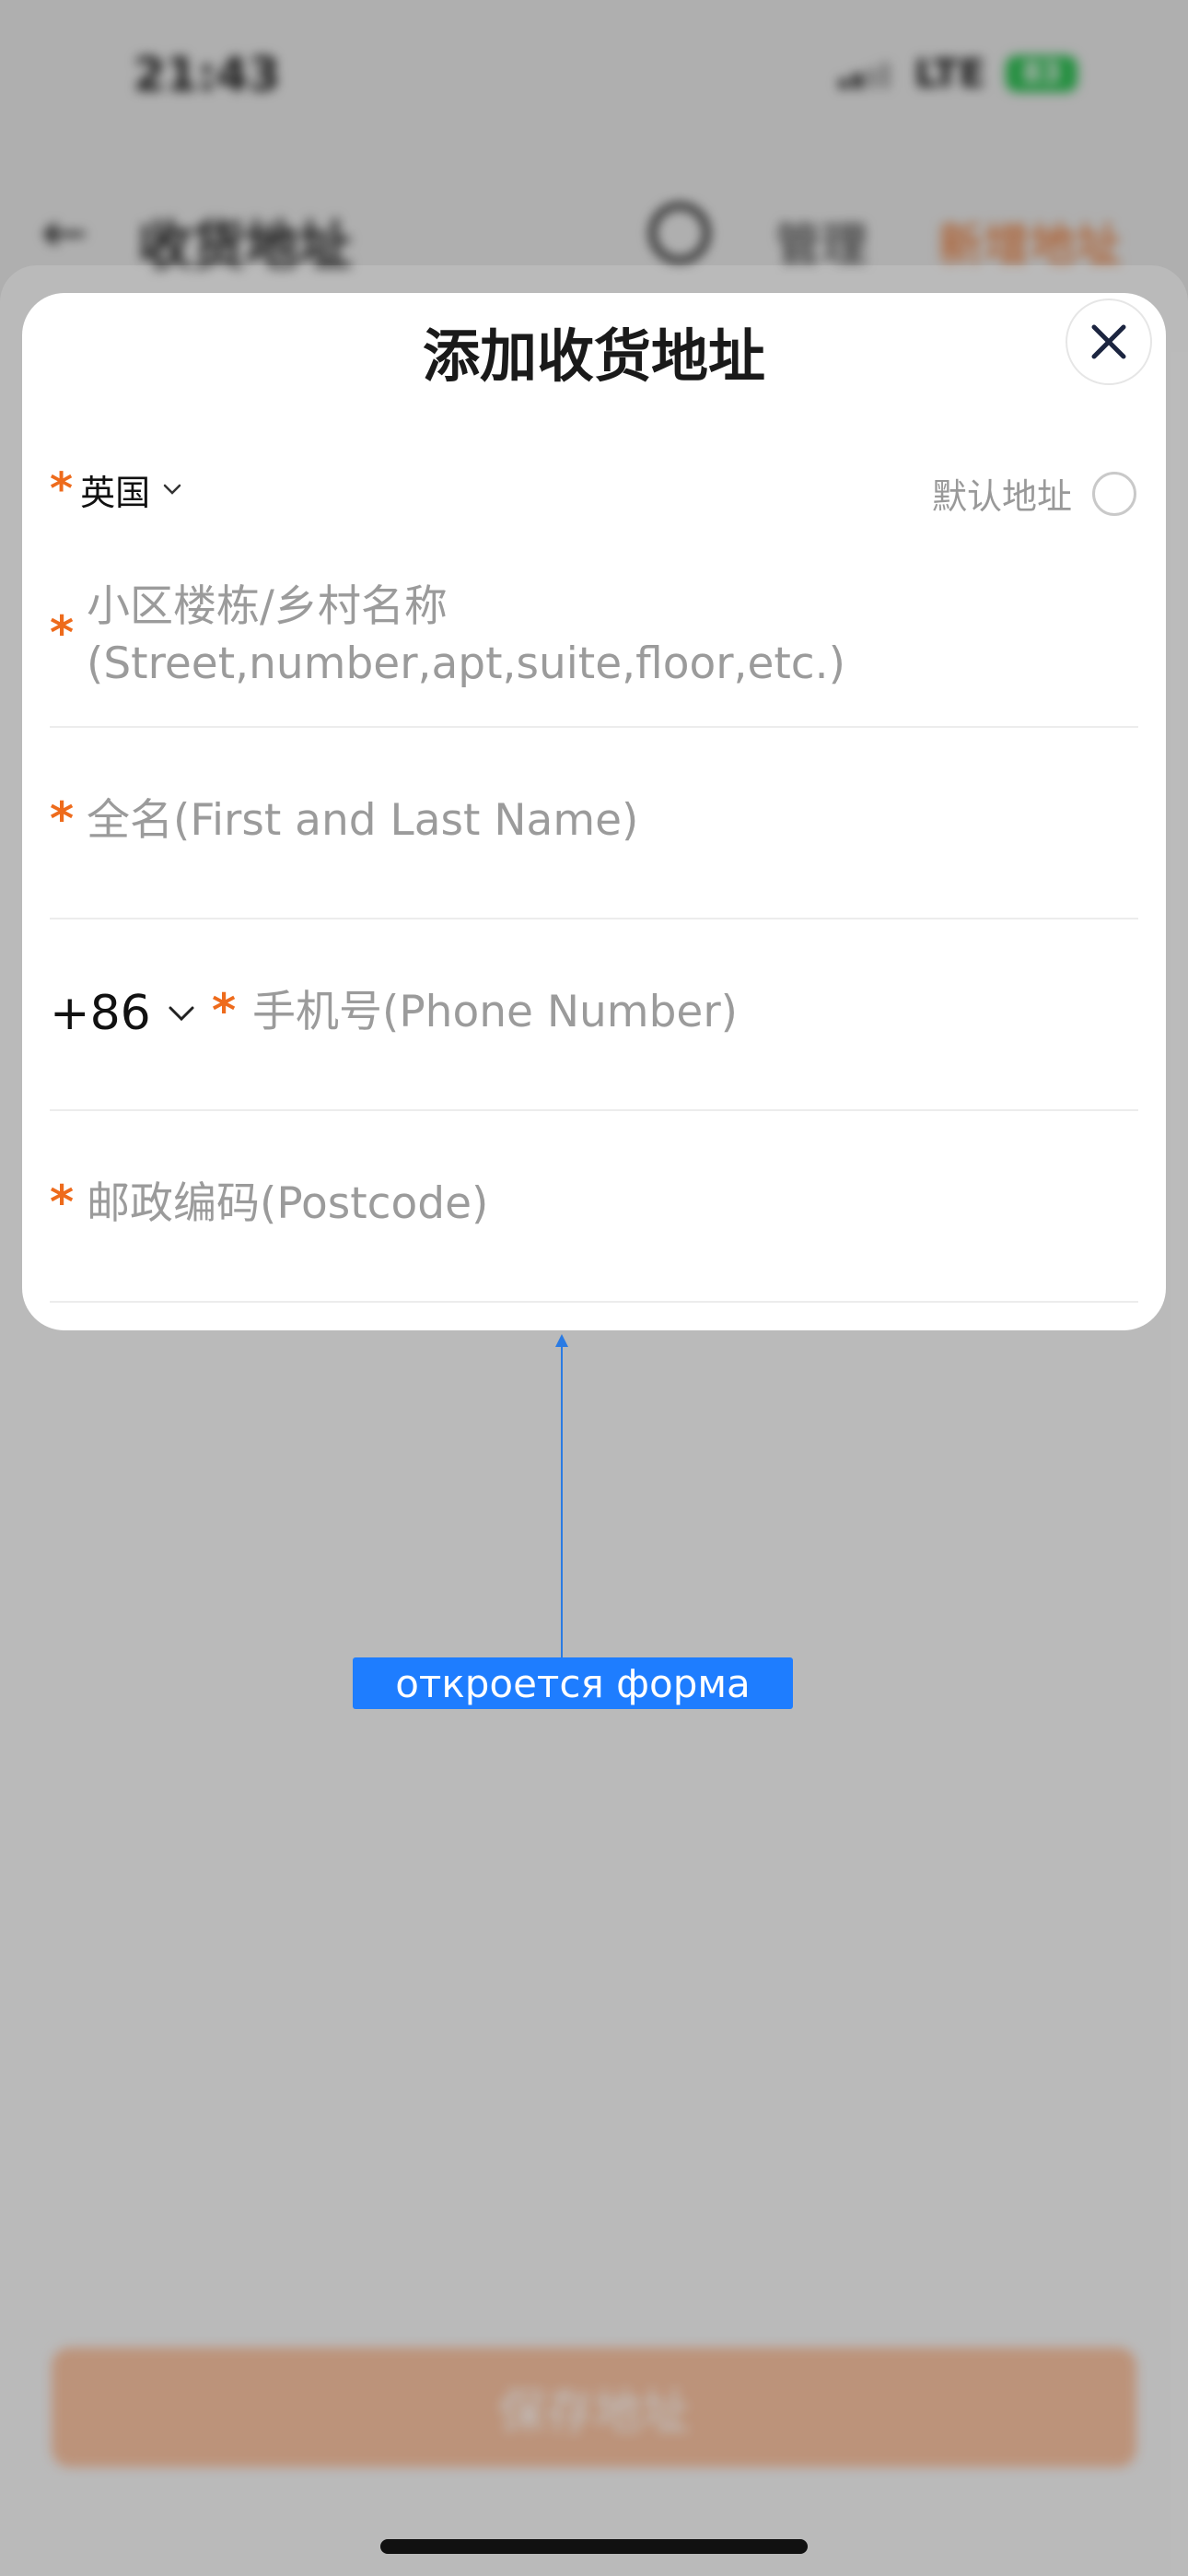  I want to click on address-placeholder-line1: 小区楼栋/乡村名称, so click(267, 606).